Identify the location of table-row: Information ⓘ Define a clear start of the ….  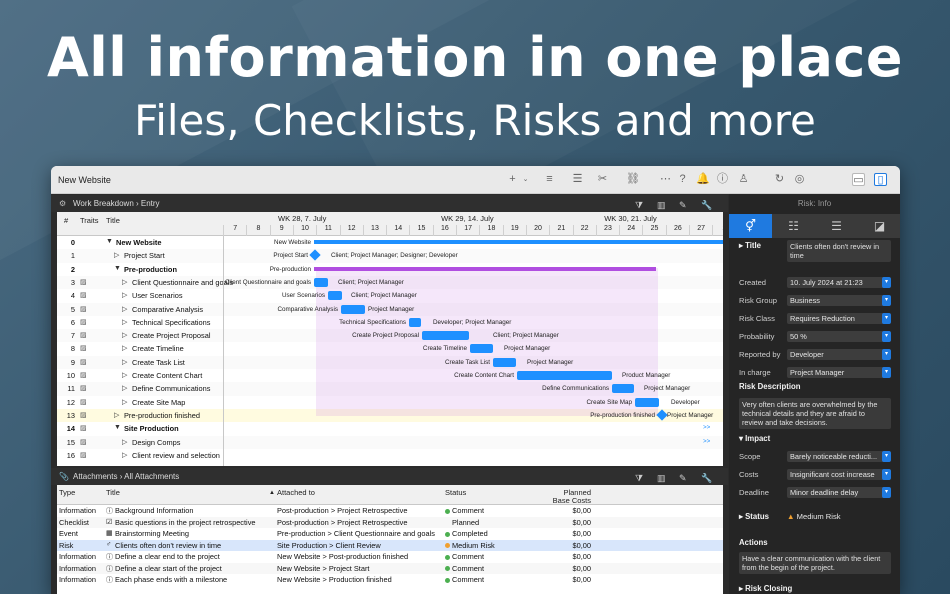
(390, 568).